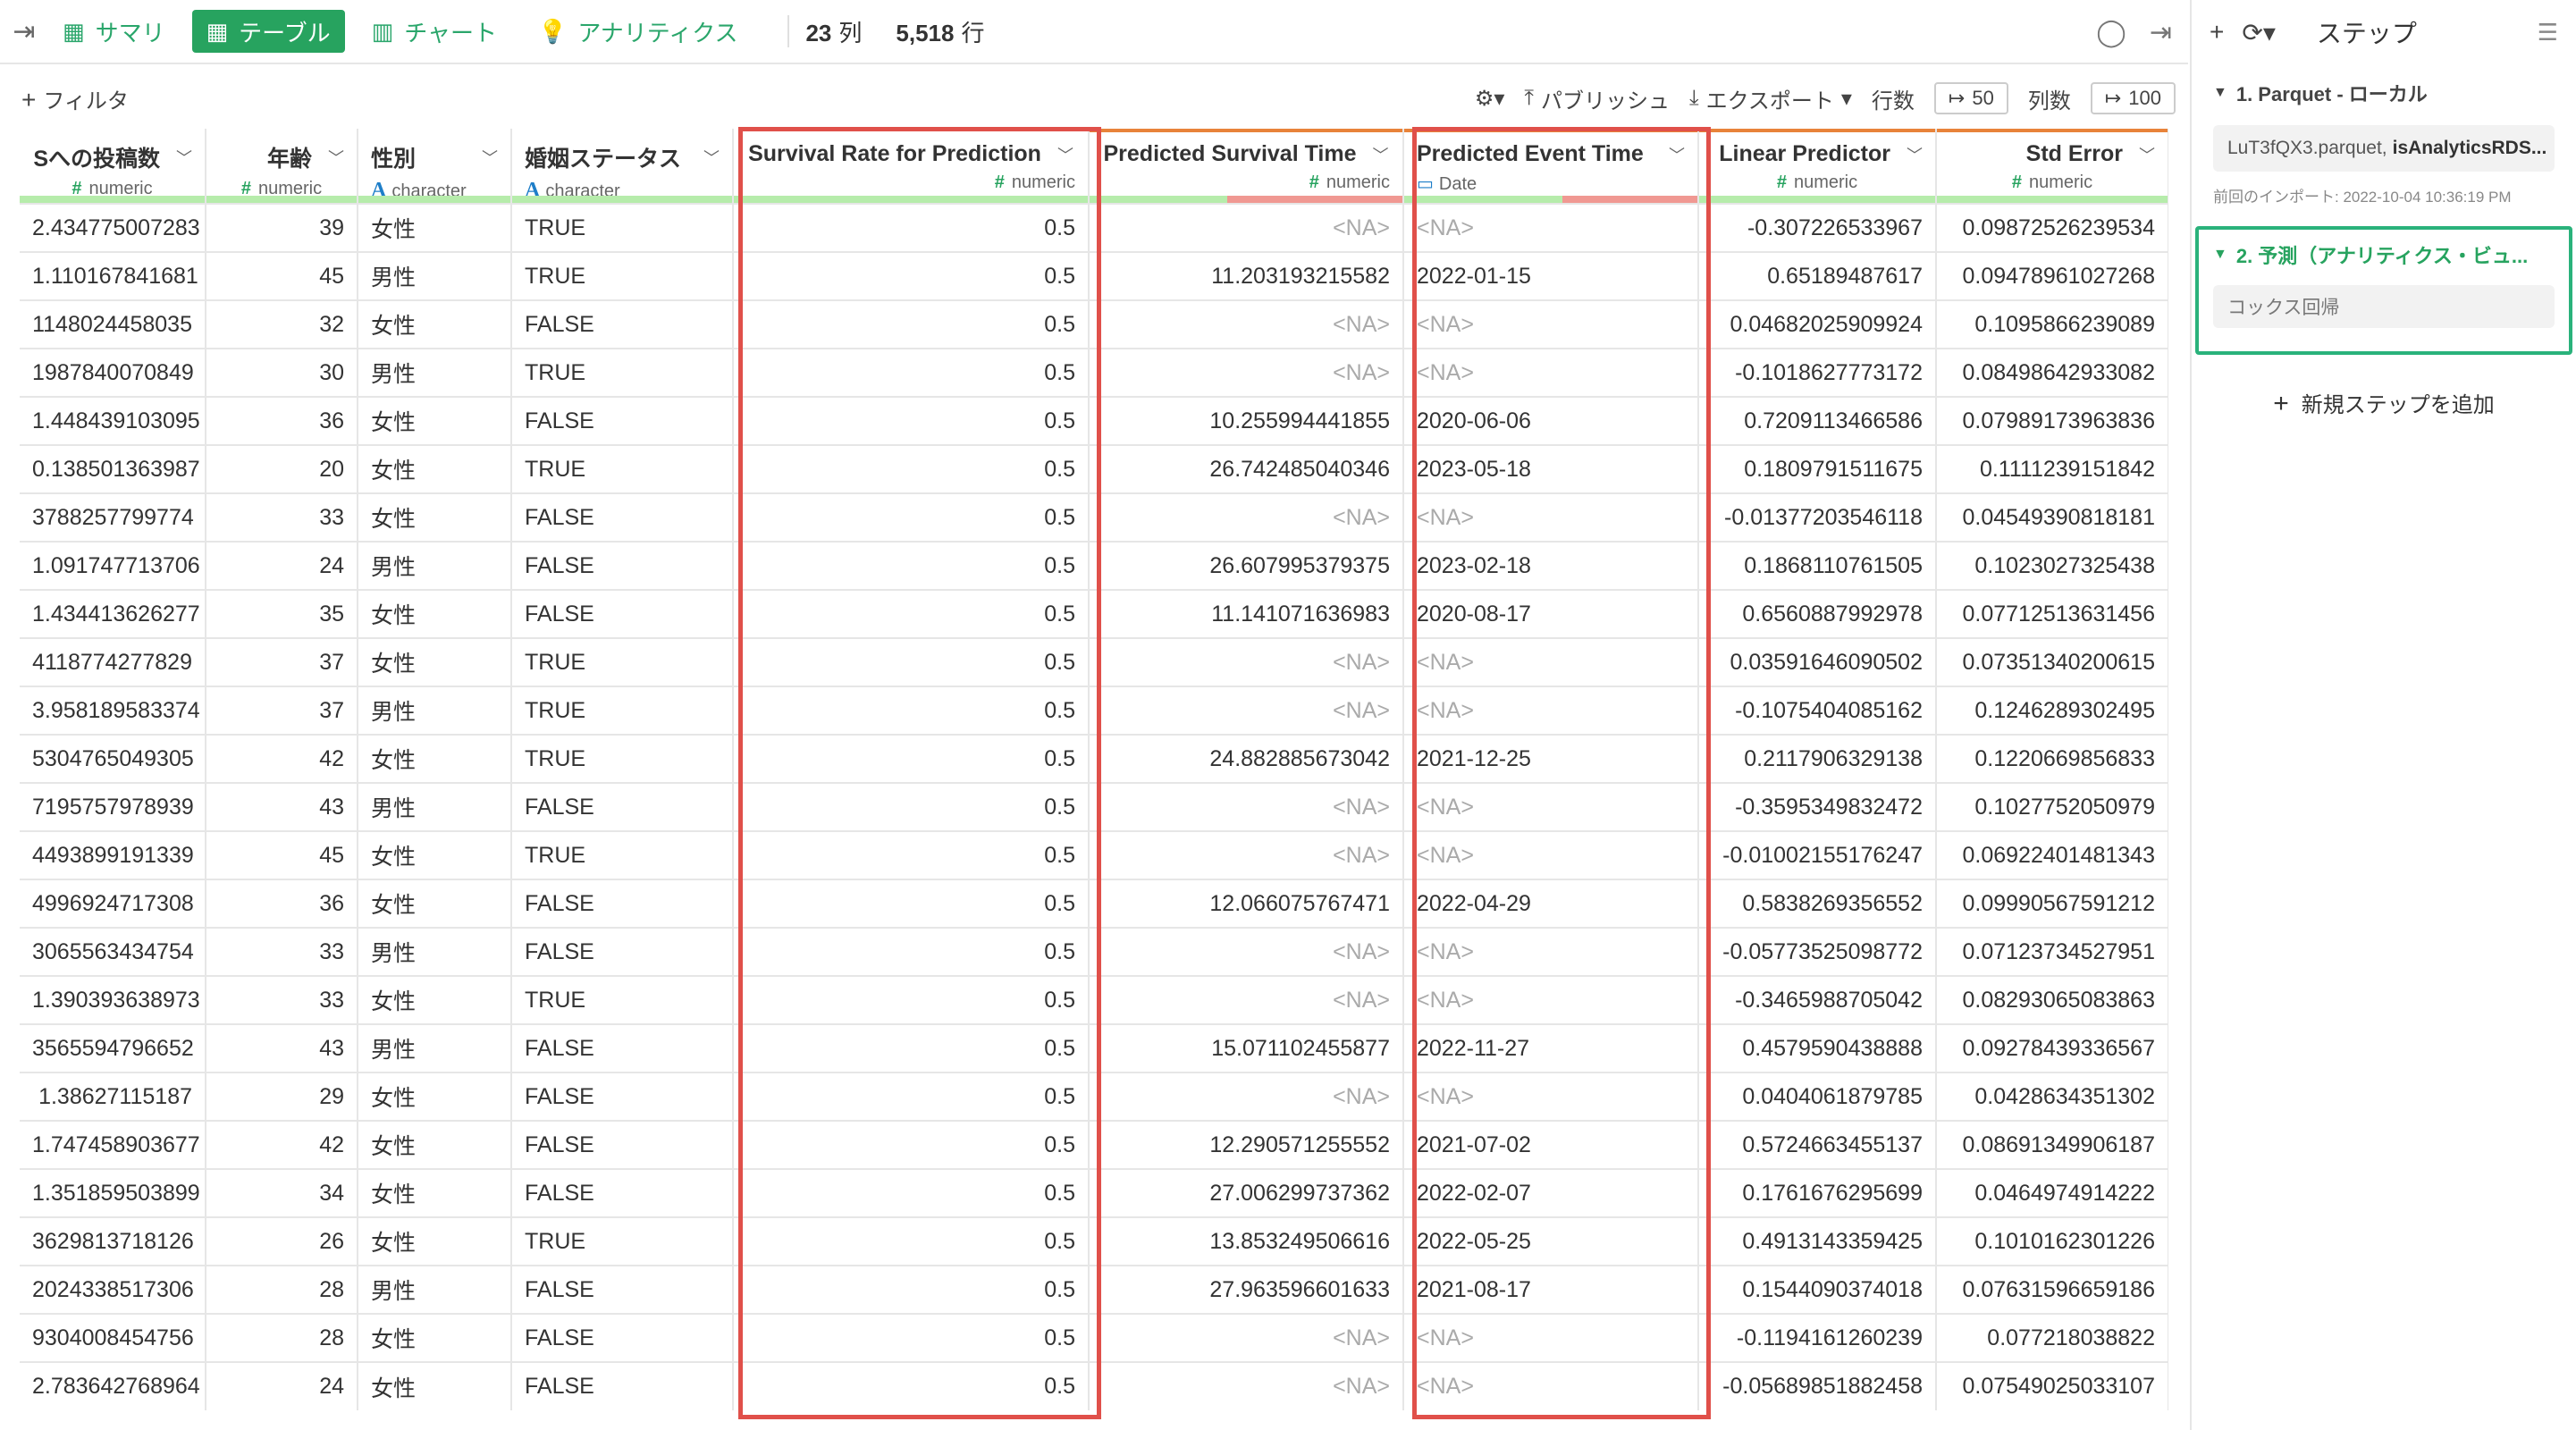 The image size is (2576, 1430). I want to click on table-cell: 0.65189487617, so click(1818, 275).